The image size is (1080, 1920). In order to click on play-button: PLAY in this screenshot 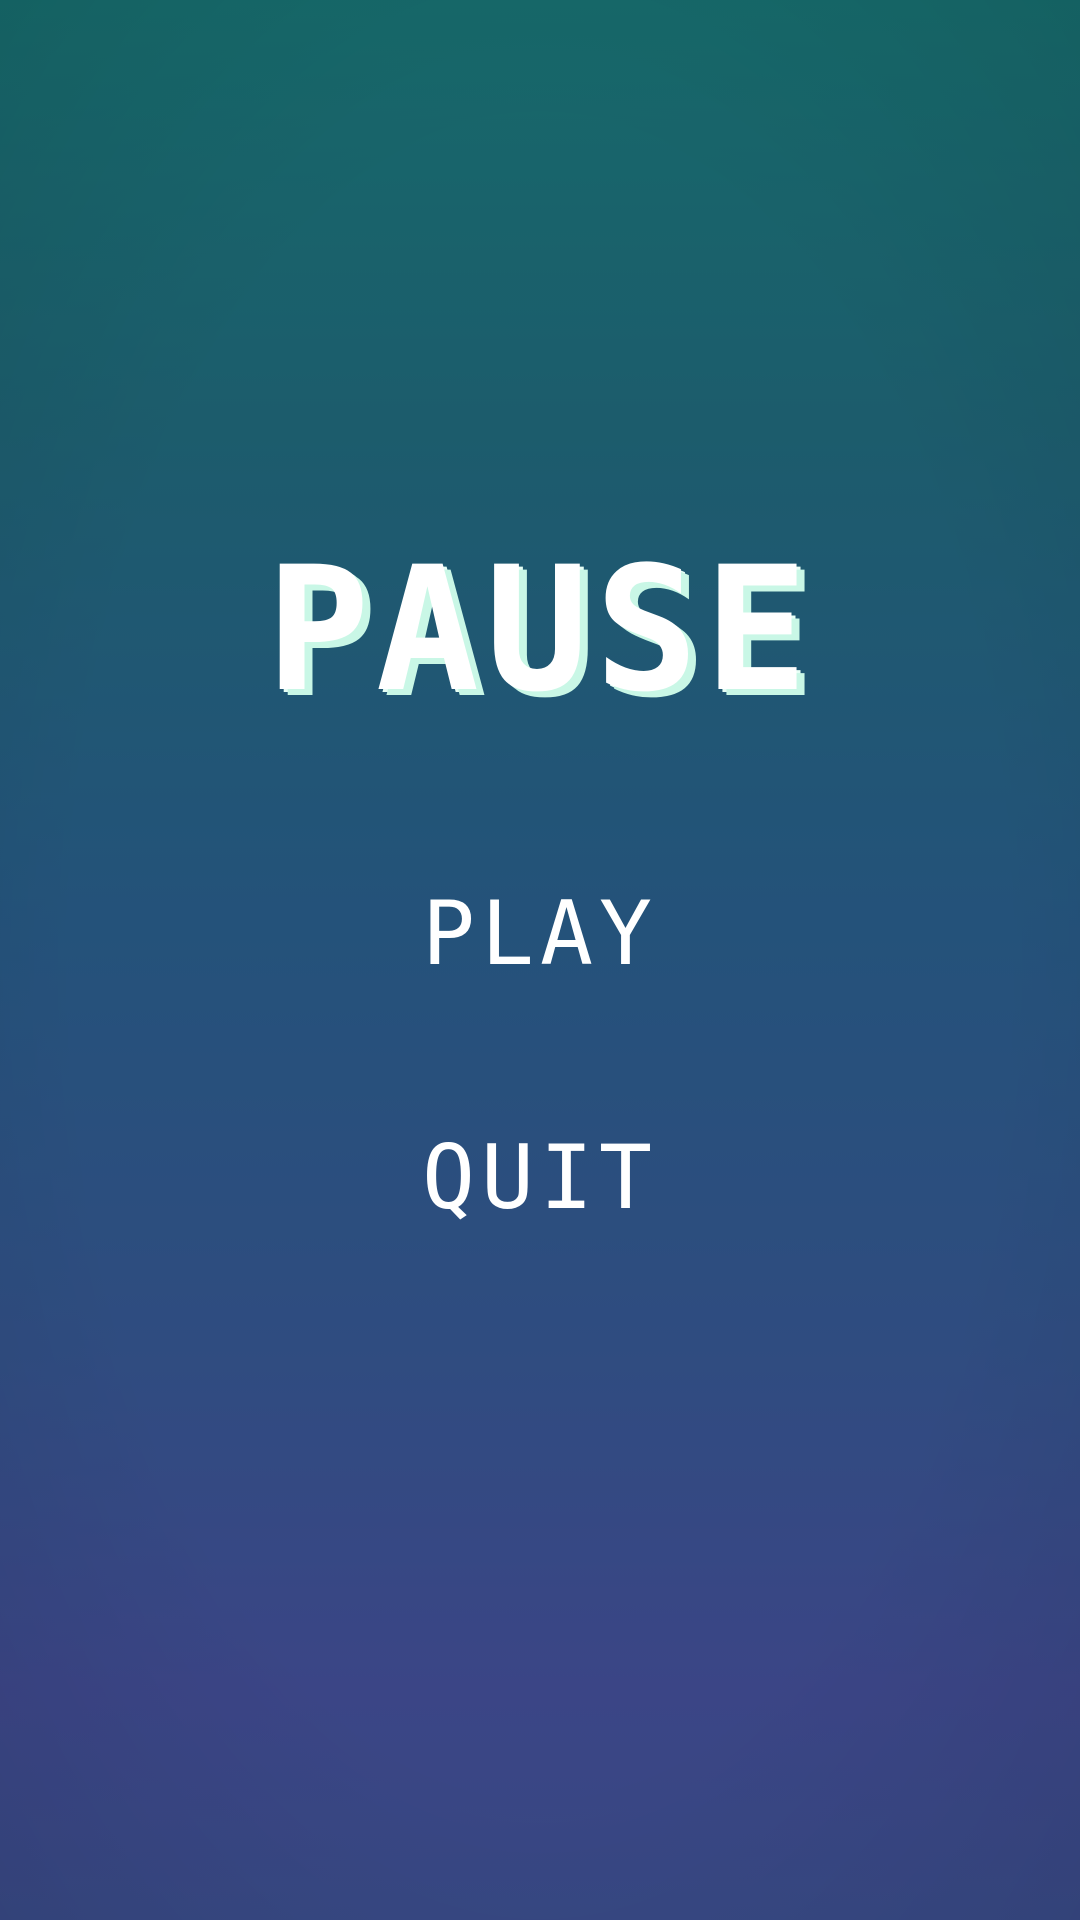, I will do `click(540, 934)`.